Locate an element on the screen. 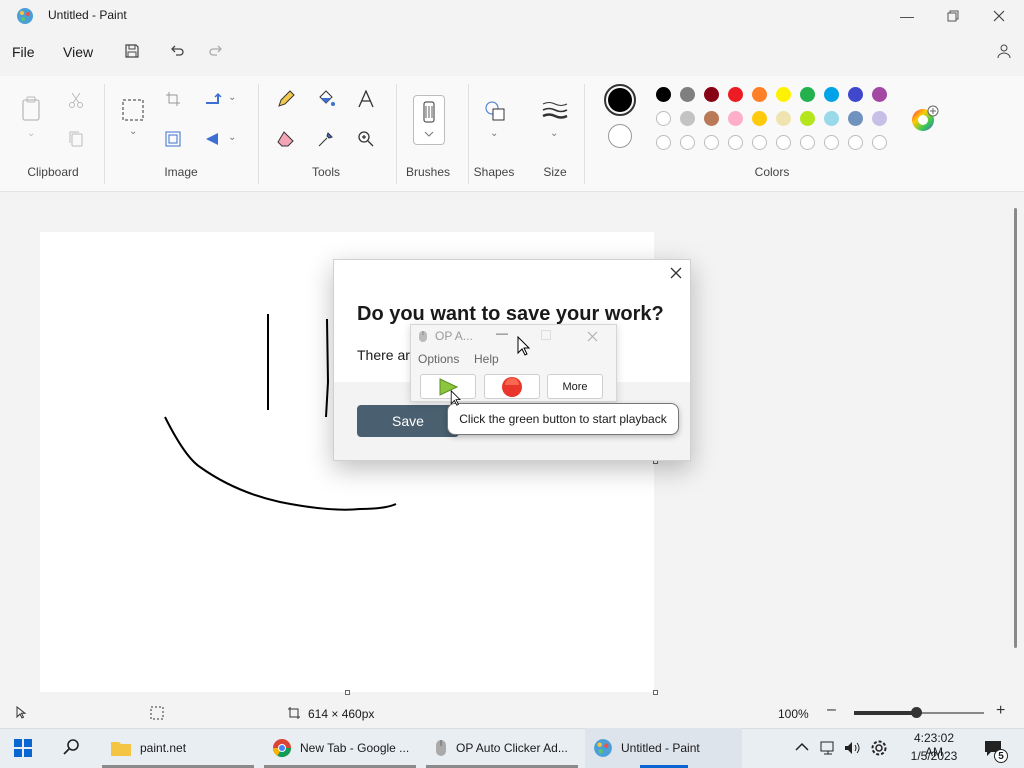 This screenshot has width=1024, height=768. start-playback-button is located at coordinates (448, 386).